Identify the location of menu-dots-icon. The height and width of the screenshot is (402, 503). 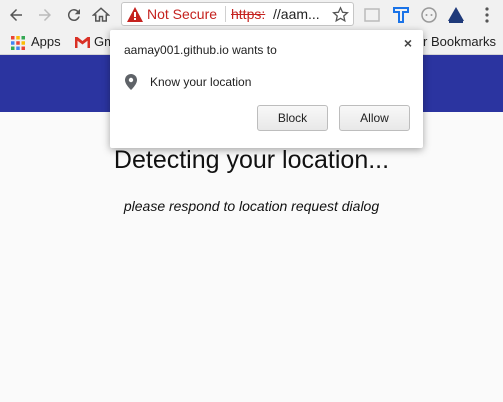
(487, 15).